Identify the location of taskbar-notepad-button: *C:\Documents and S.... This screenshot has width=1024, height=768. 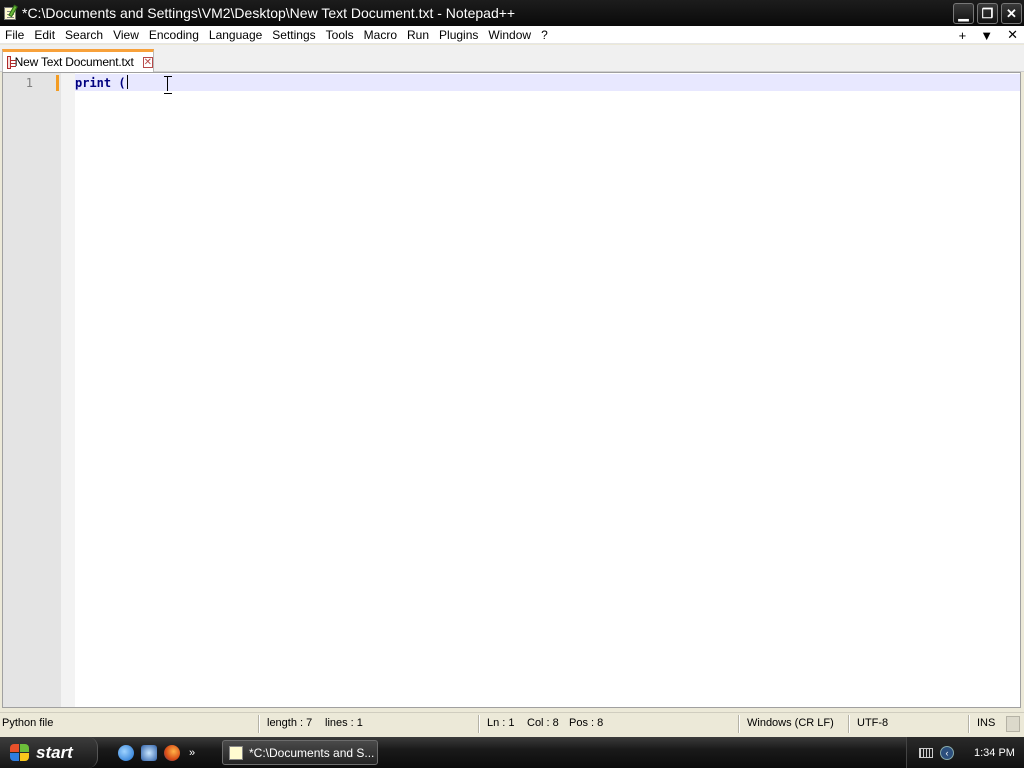
(300, 752).